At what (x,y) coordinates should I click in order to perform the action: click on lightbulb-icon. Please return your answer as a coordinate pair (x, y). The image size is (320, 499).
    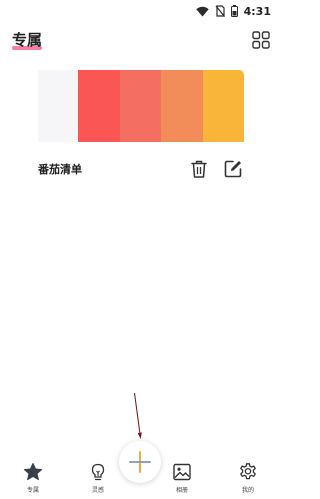
    Looking at the image, I should click on (98, 472).